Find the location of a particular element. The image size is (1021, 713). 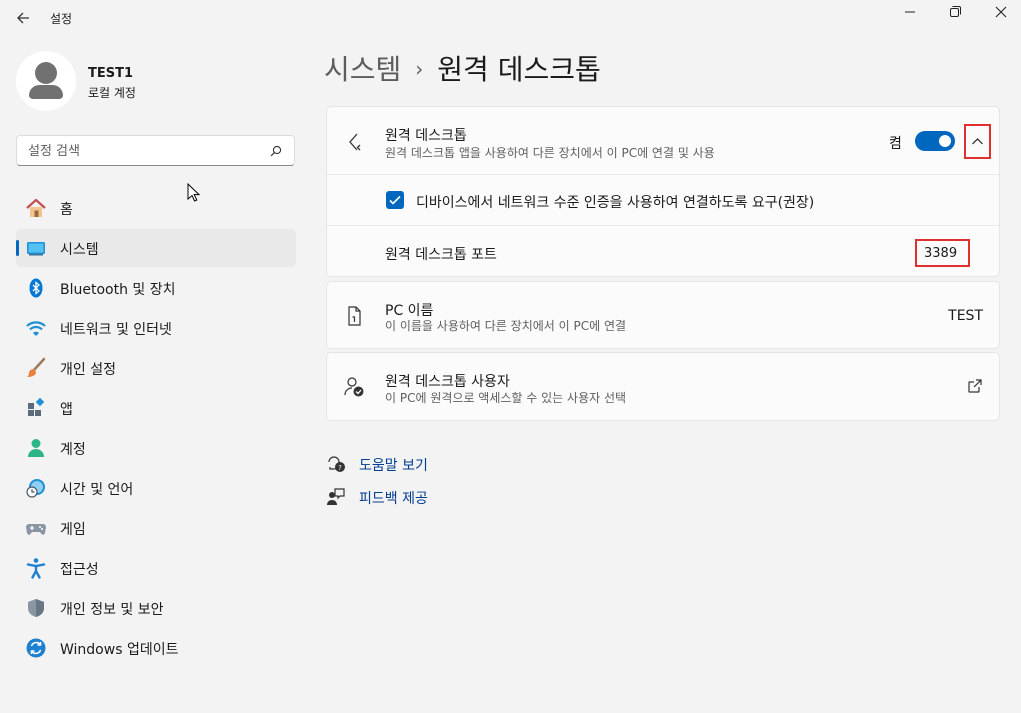

sidebar-item-label: 앱 is located at coordinates (66, 410).